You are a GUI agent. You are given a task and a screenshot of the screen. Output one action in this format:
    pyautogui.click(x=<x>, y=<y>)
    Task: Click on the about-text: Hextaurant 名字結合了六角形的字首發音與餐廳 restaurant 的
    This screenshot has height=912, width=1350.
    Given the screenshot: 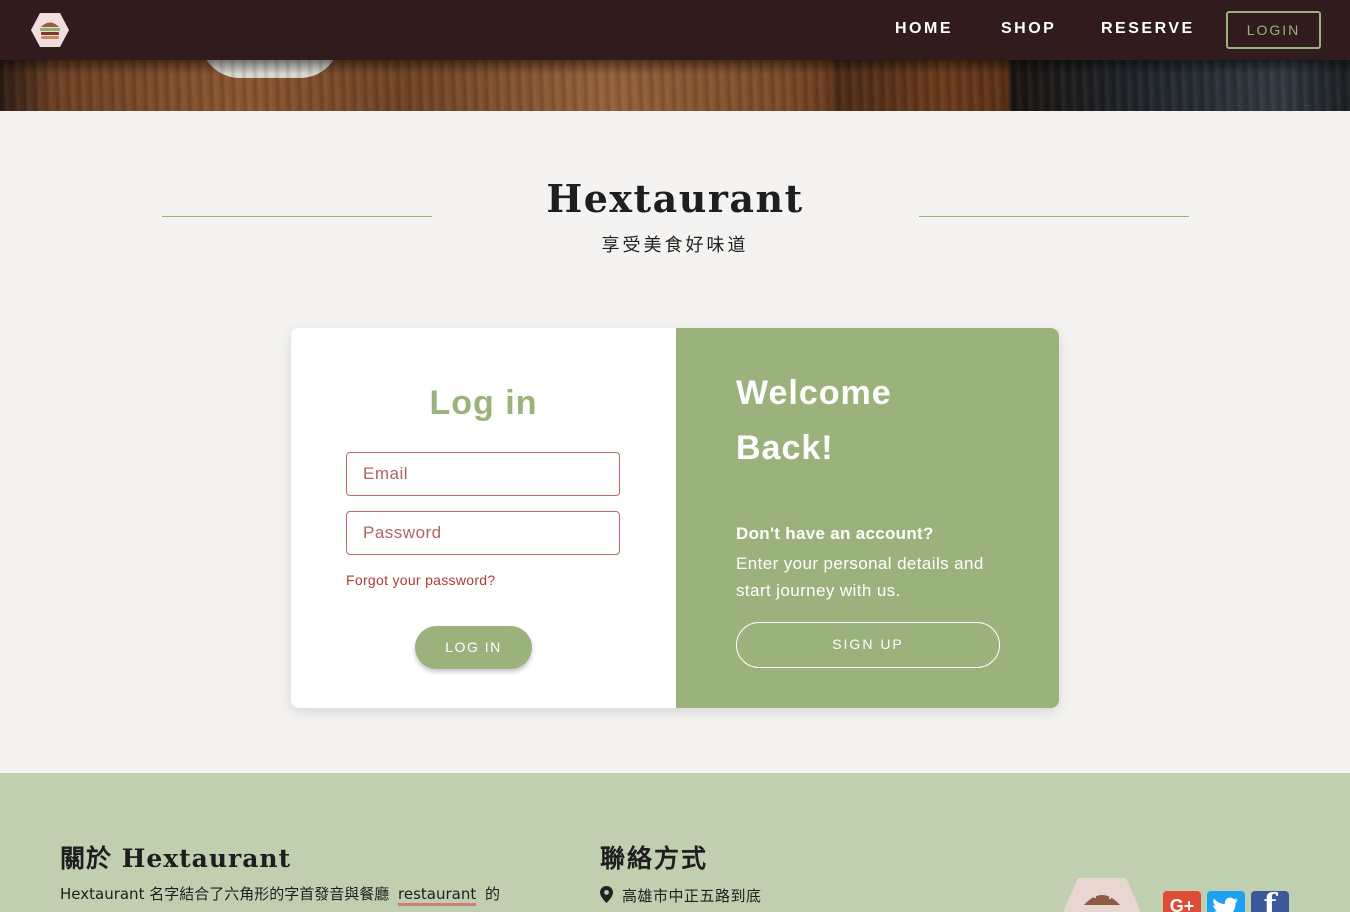 What is the action you would take?
    pyautogui.click(x=310, y=893)
    